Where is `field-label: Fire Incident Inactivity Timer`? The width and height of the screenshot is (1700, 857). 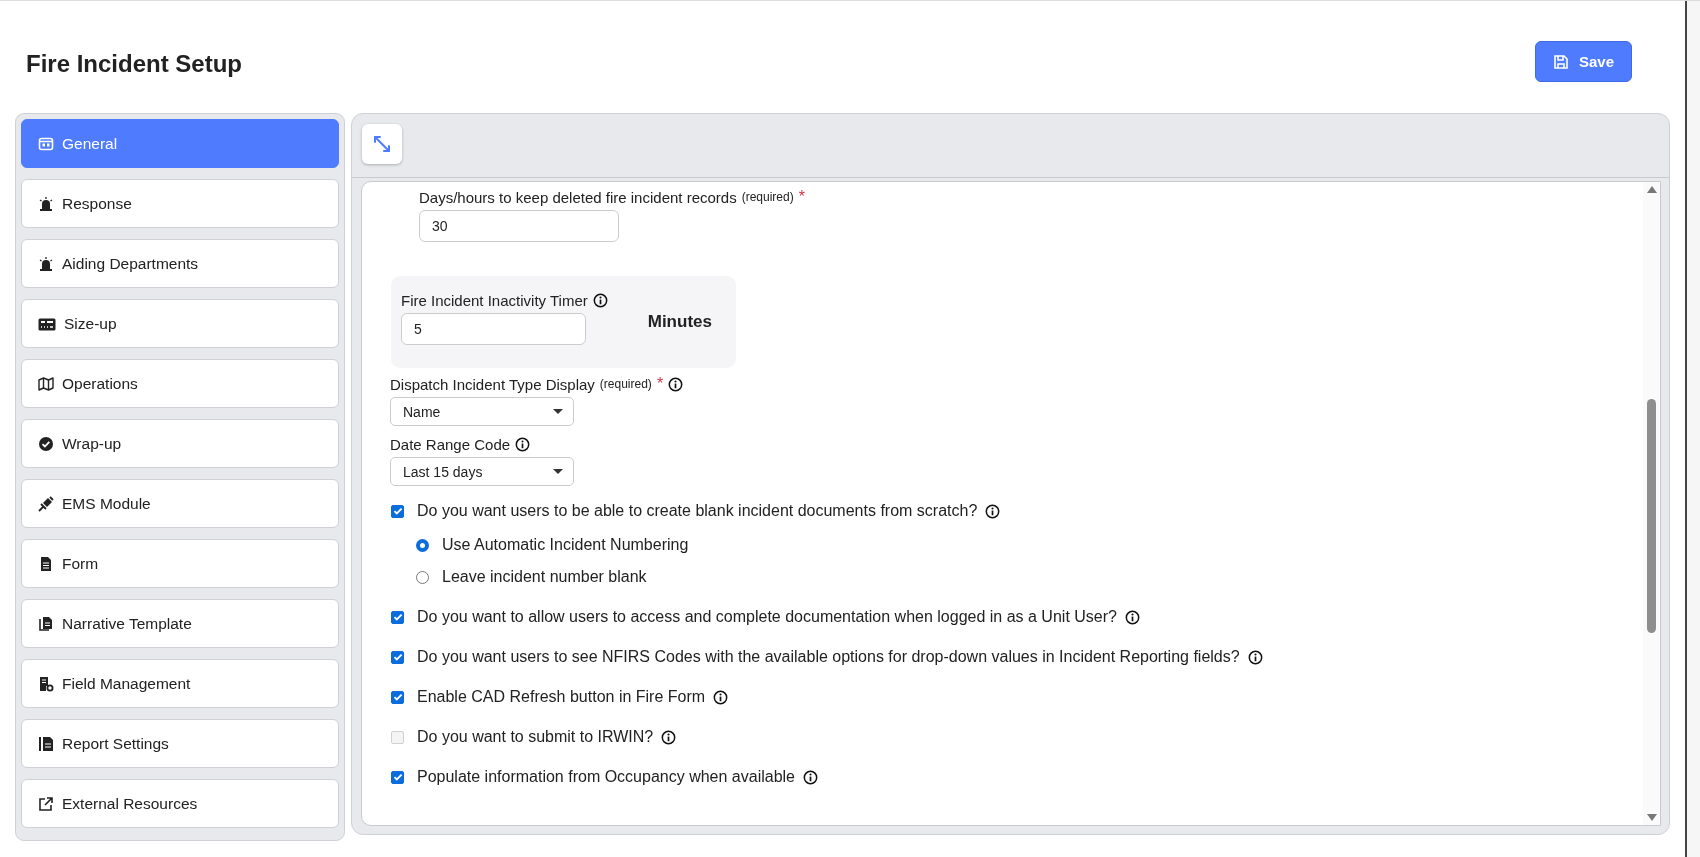
field-label: Fire Incident Inactivity Timer is located at coordinates (494, 300).